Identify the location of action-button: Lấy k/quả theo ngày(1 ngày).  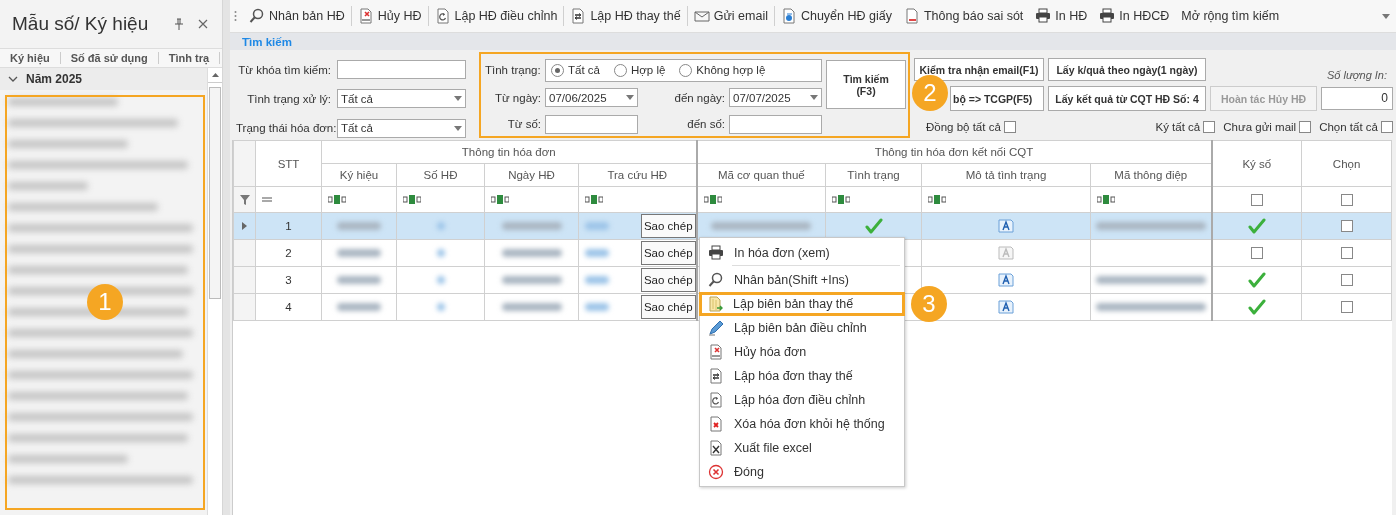
(1127, 69).